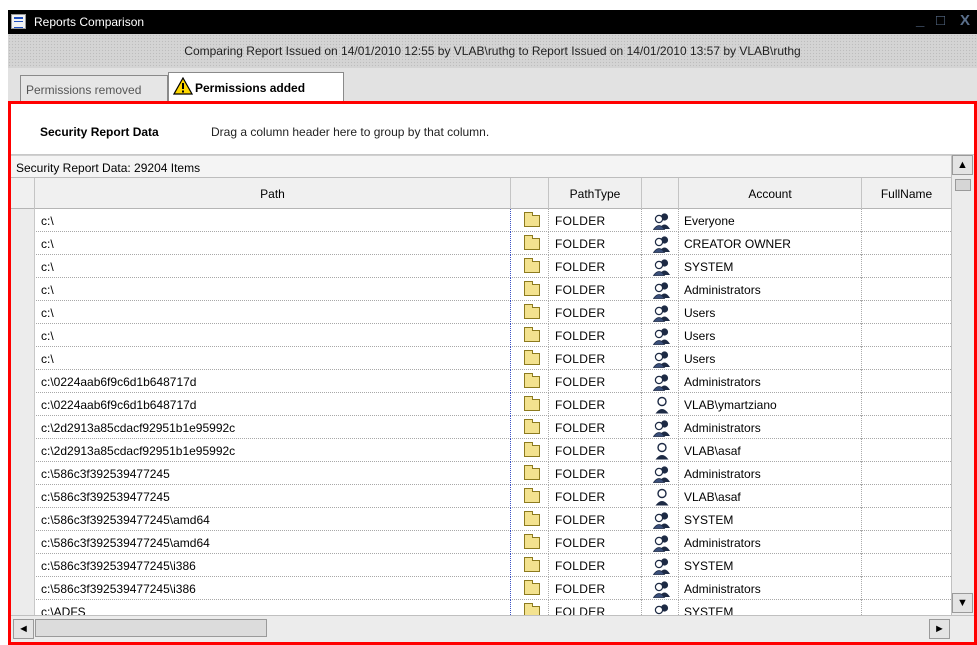 Image resolution: width=977 pixels, height=645 pixels. Describe the element at coordinates (939, 629) in the screenshot. I see `scroll-right-button: ►` at that location.